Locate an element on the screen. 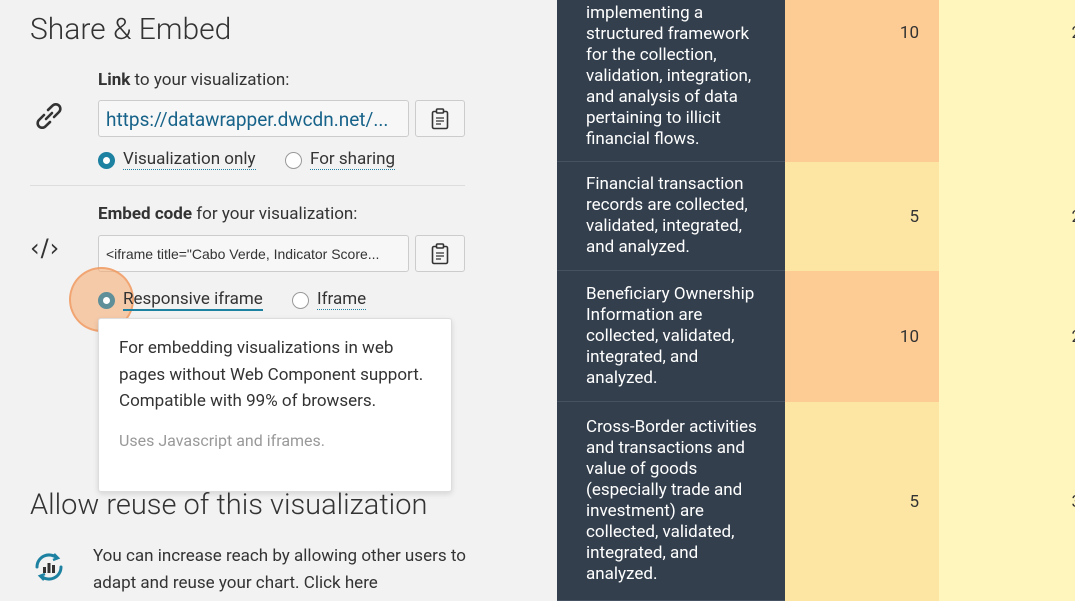  radio-label: Visualization only is located at coordinates (189, 159).